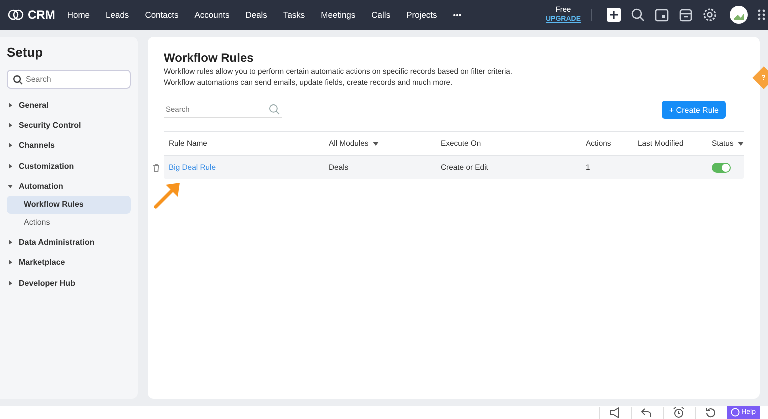 The height and width of the screenshot is (419, 768). I want to click on add-icon, so click(614, 15).